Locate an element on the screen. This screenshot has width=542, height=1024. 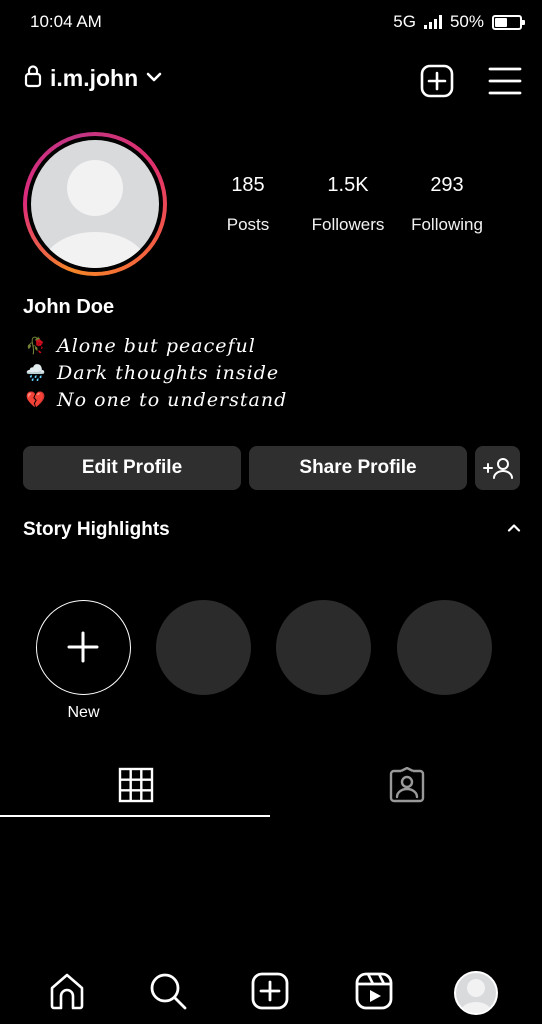
bio-text: Alone but peaceful is located at coordinates (156, 345).